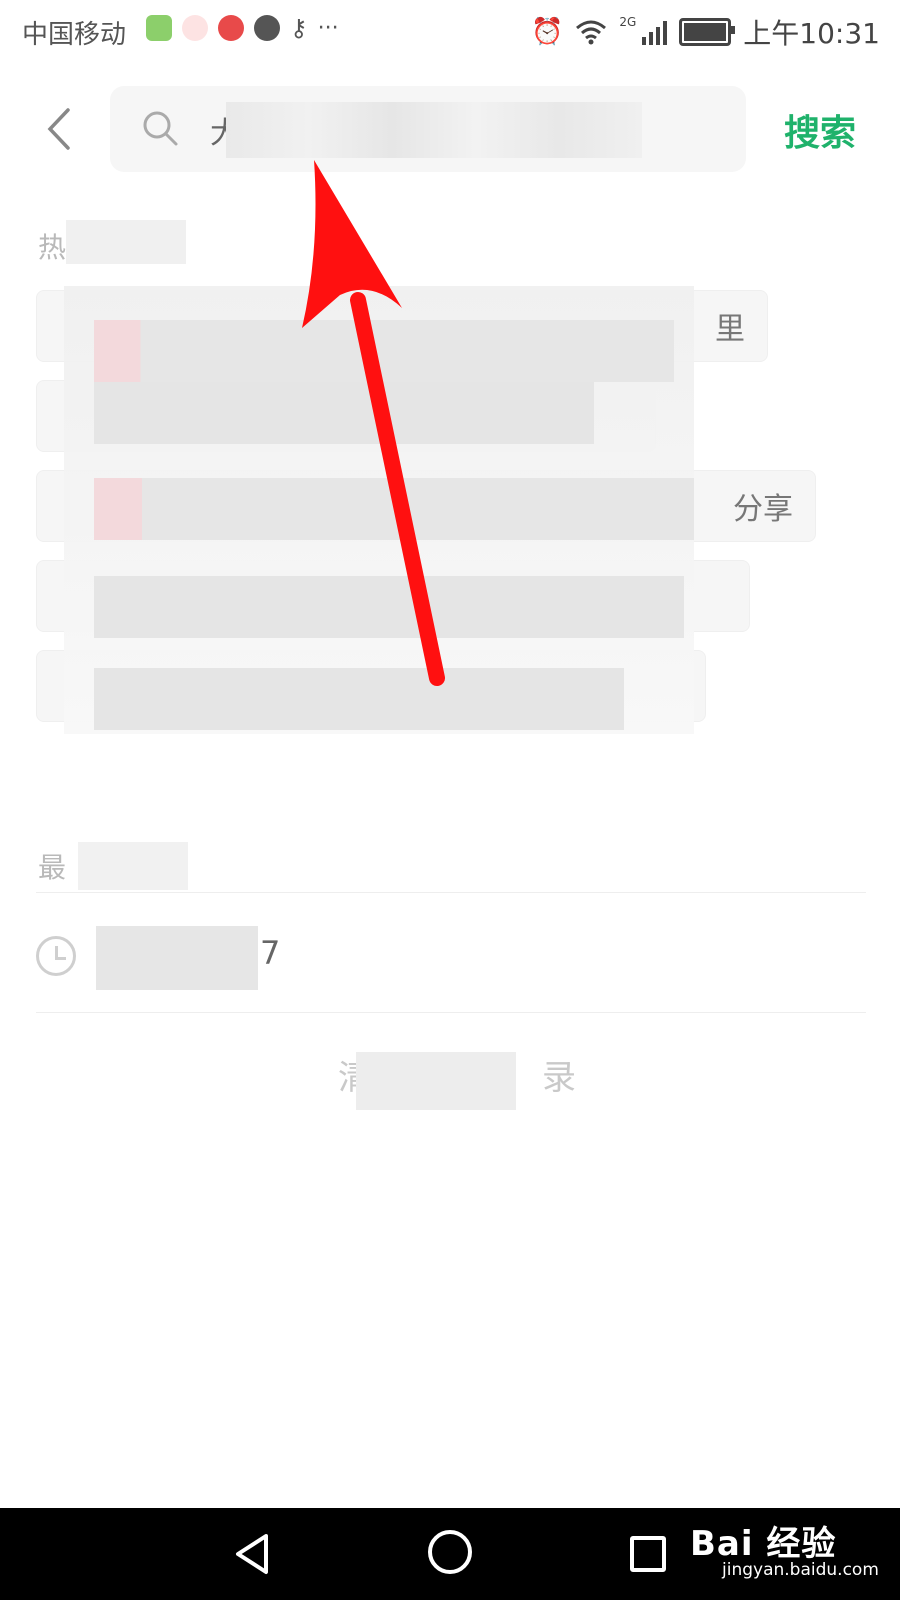  I want to click on watermark-url: jingyan.baidu.com, so click(800, 1570).